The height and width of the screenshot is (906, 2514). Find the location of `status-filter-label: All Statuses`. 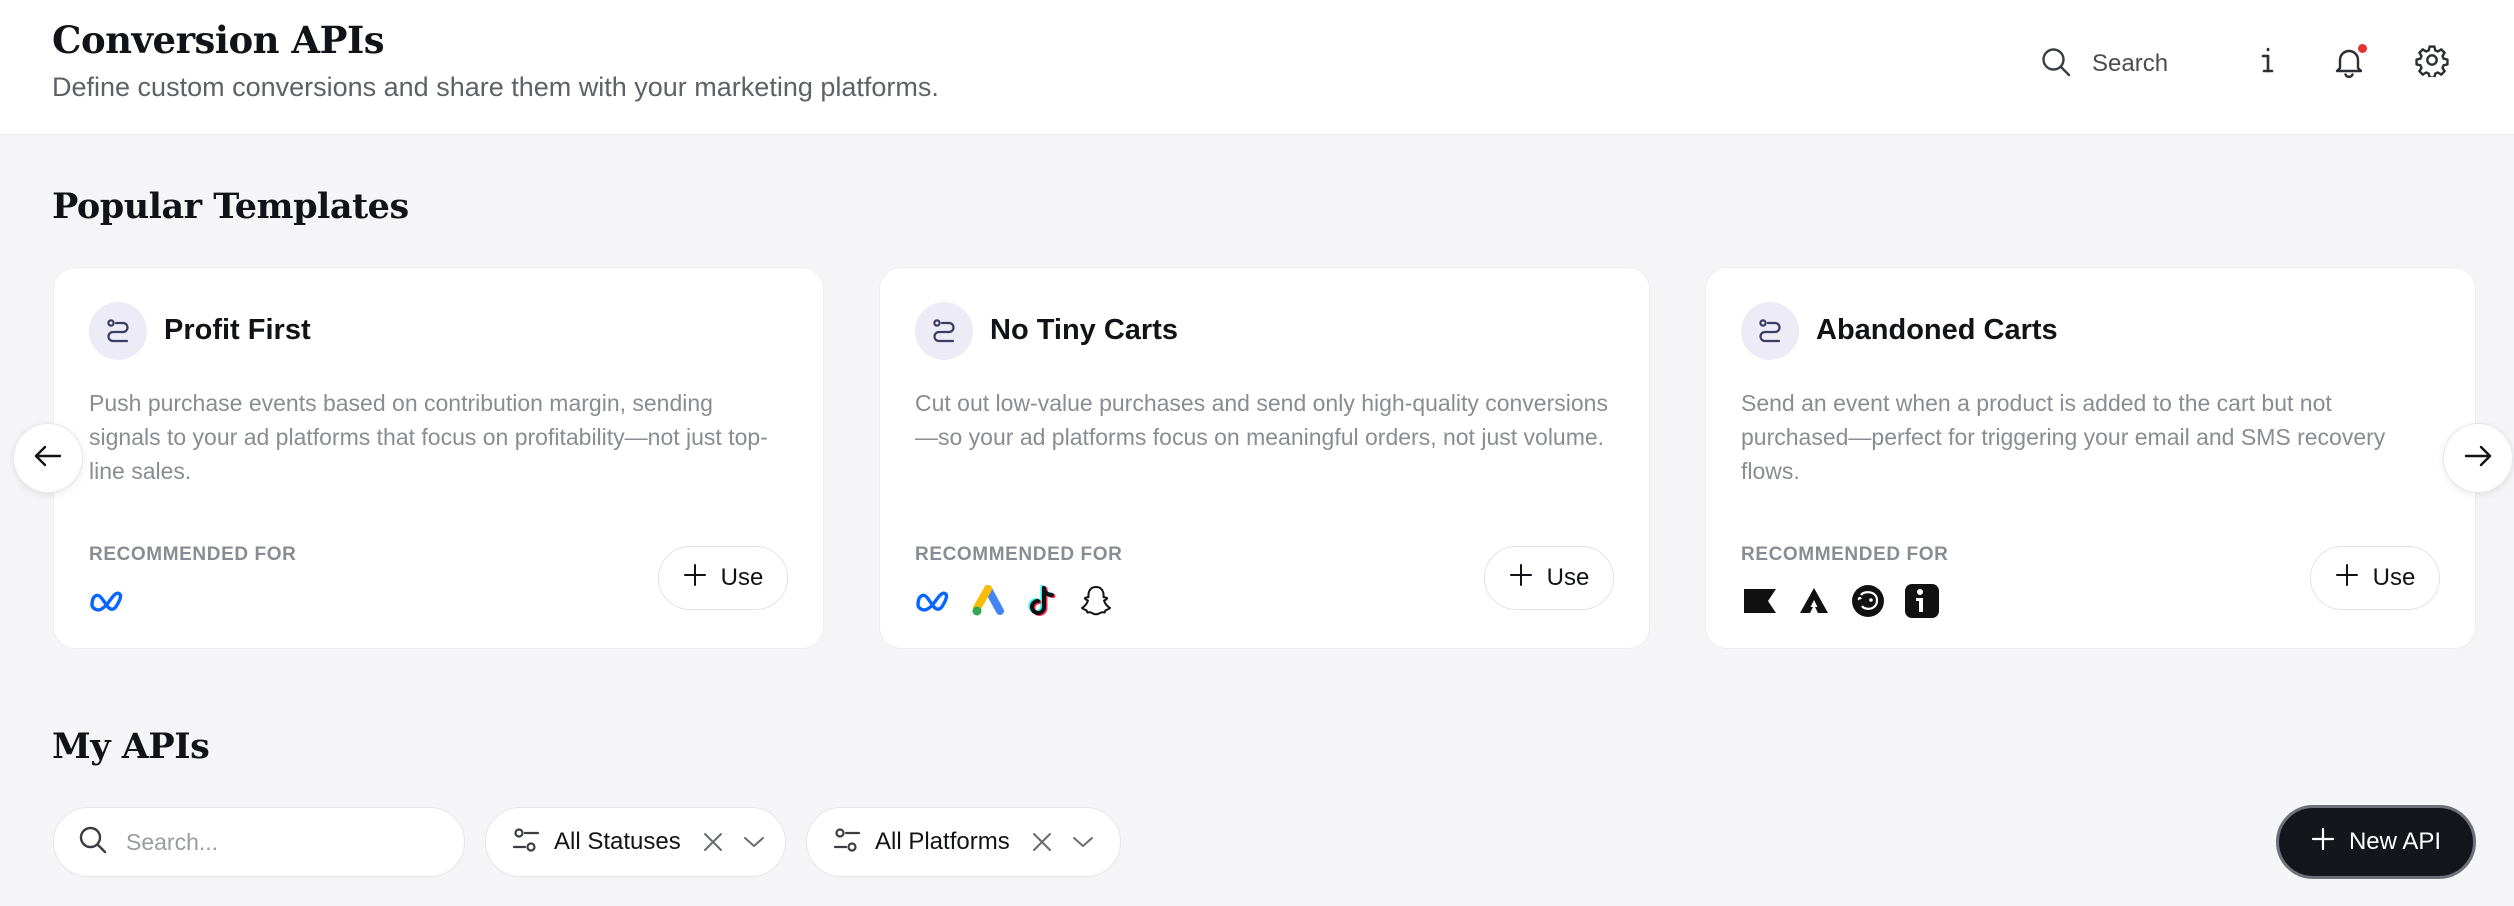

status-filter-label: All Statuses is located at coordinates (617, 841).